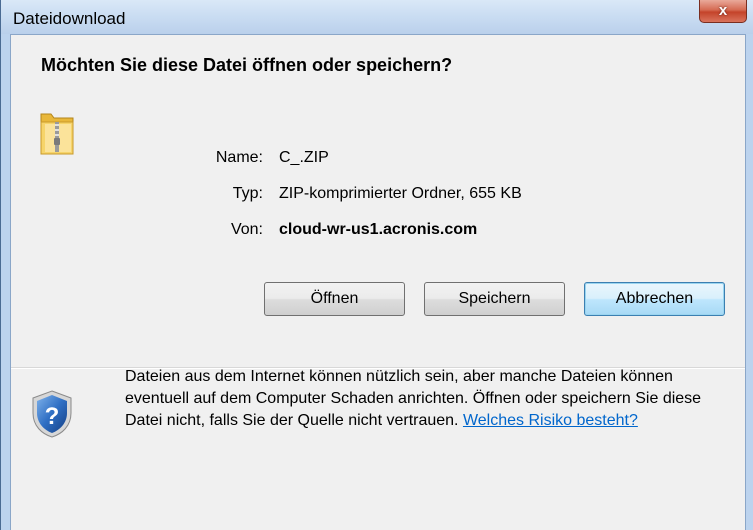 The image size is (753, 530). What do you see at coordinates (494, 299) in the screenshot?
I see `save-button: Speichern` at bounding box center [494, 299].